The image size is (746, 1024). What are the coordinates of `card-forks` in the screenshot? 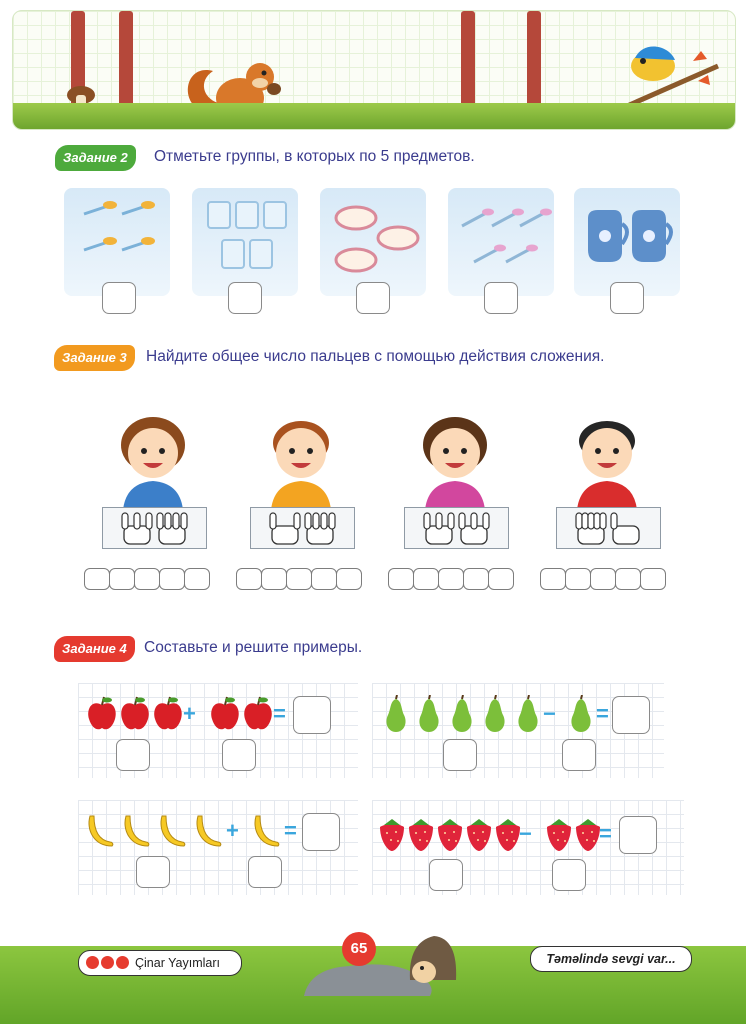 It's located at (117, 251).